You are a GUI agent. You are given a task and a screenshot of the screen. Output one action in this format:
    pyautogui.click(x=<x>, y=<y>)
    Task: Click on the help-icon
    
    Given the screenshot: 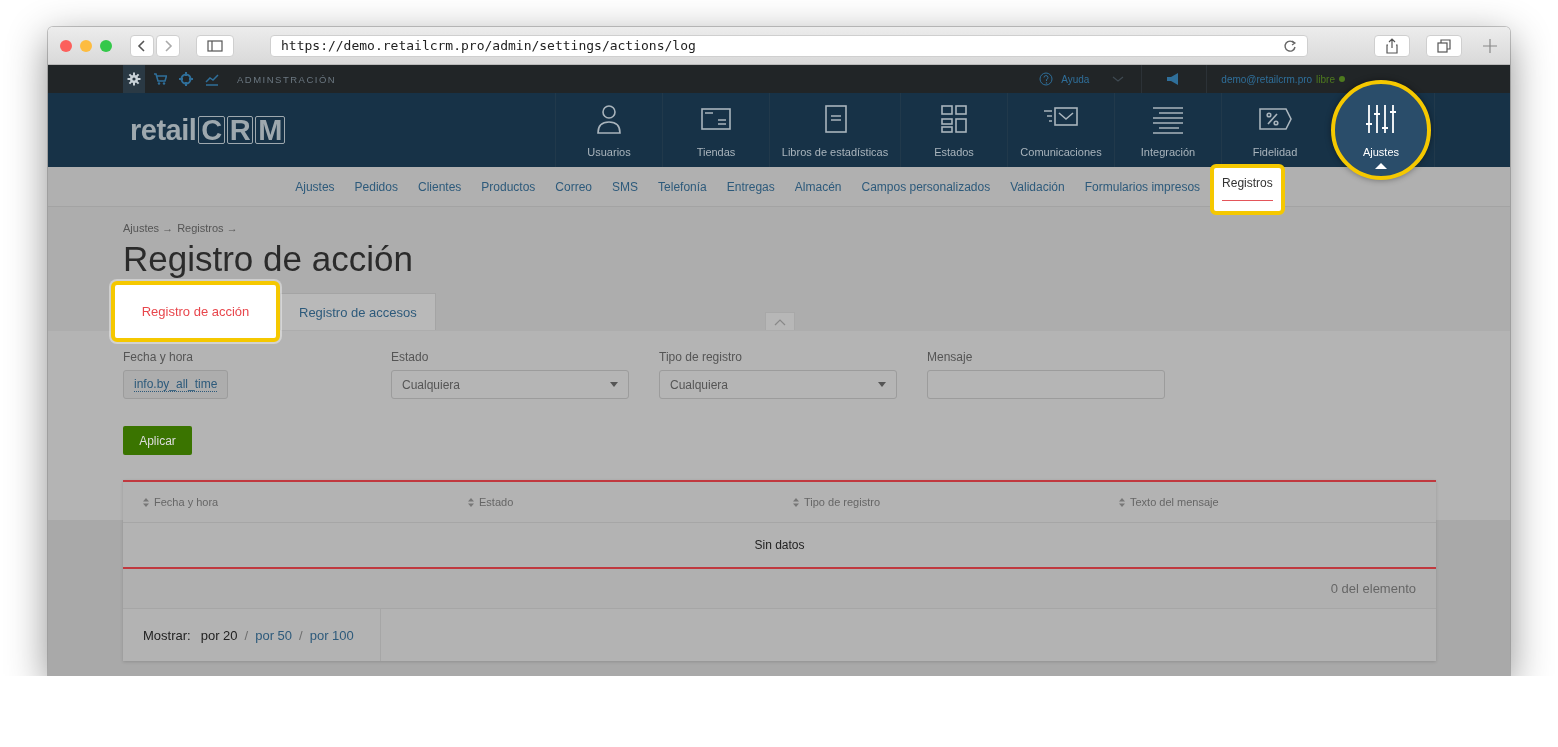 What is the action you would take?
    pyautogui.click(x=1046, y=79)
    